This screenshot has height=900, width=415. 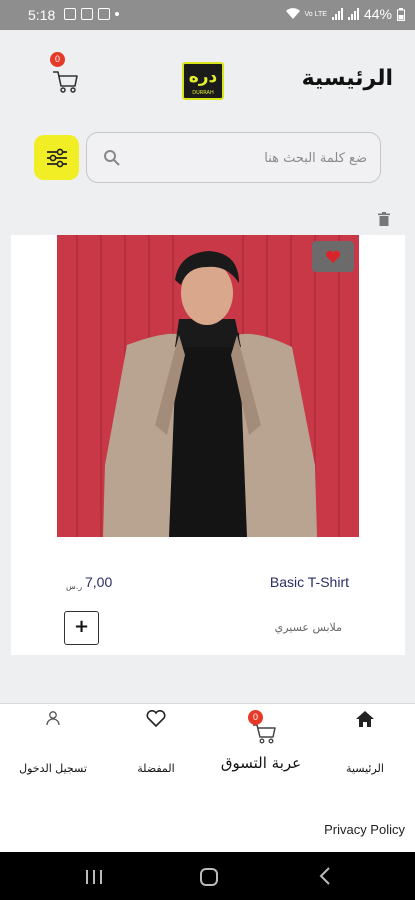 What do you see at coordinates (156, 718) in the screenshot?
I see `heart-outline-icon` at bounding box center [156, 718].